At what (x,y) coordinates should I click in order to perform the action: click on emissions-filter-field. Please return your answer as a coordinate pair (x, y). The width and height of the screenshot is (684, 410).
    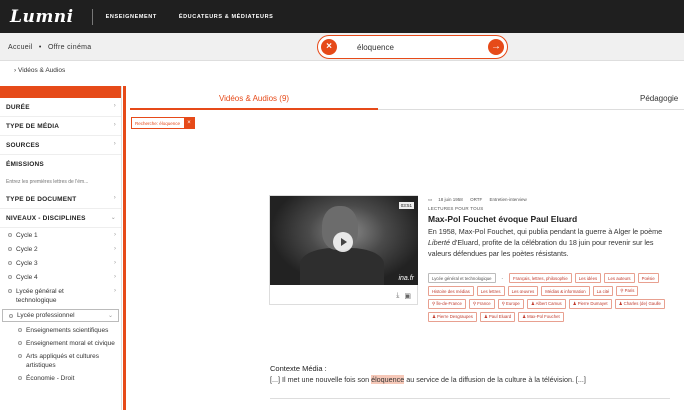
    Looking at the image, I should click on (60, 182).